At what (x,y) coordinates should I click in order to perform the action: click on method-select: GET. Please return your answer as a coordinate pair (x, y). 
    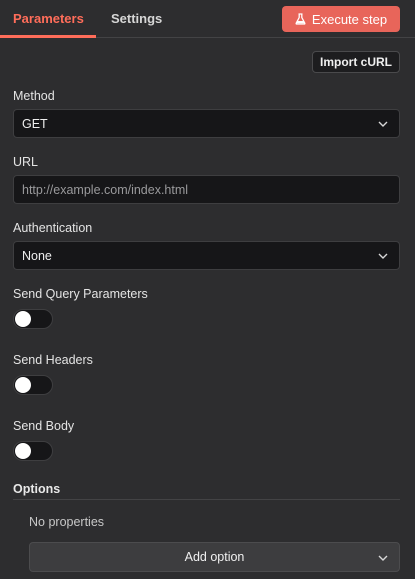
    Looking at the image, I should click on (206, 123).